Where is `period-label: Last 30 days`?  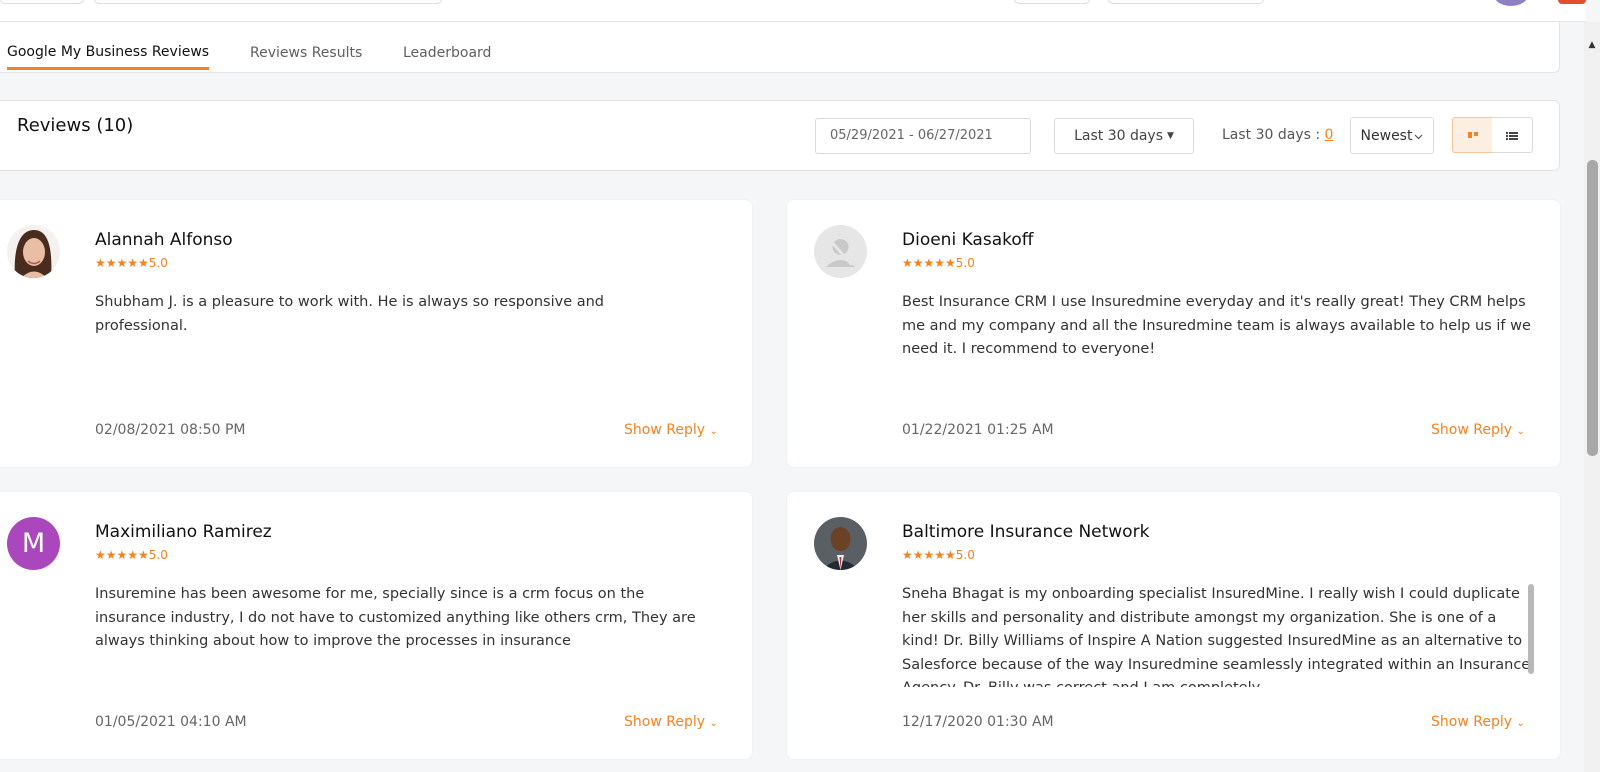
period-label: Last 30 days is located at coordinates (1118, 136).